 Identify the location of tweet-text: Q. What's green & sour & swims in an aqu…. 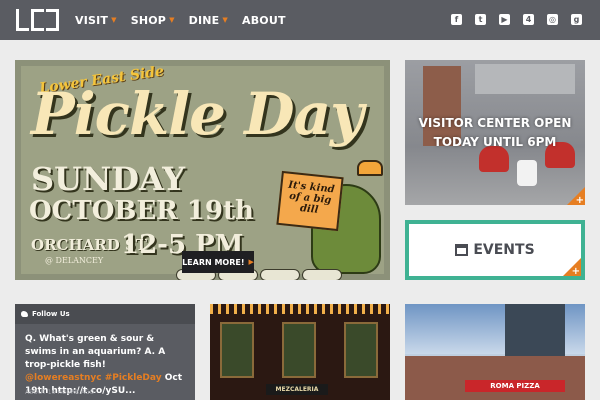
(105, 361).